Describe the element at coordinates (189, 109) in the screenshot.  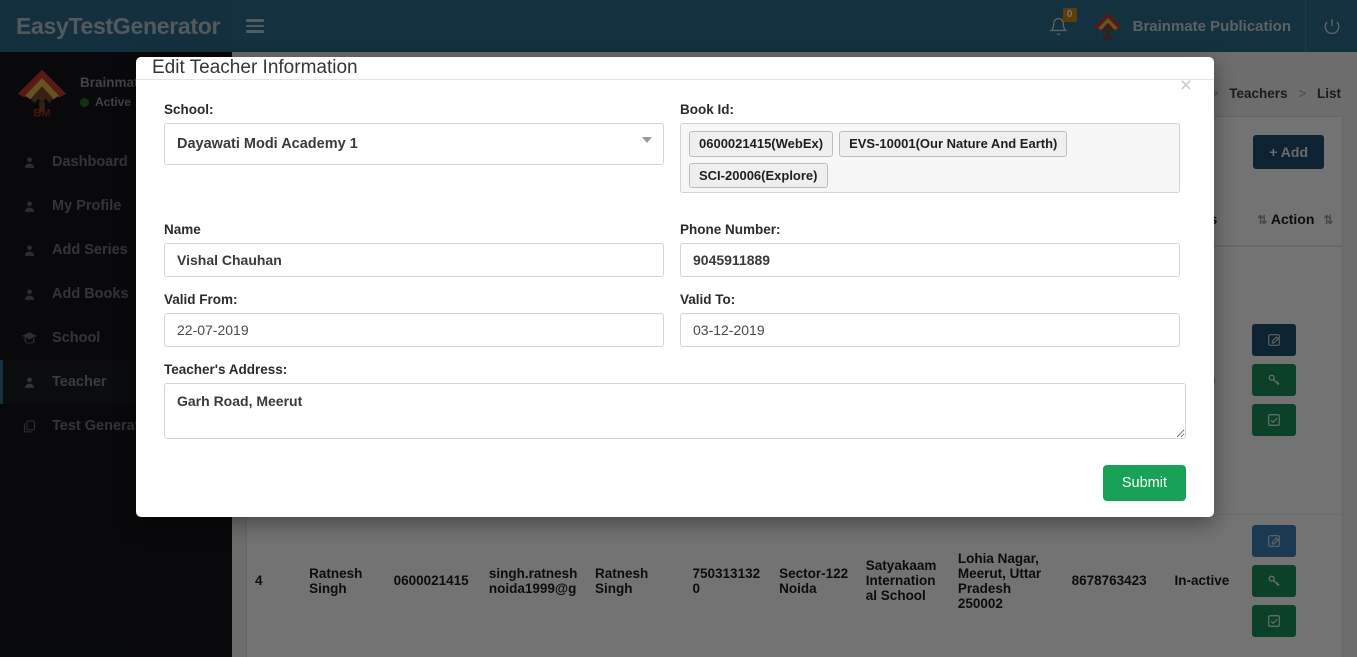
I see `school-label: School:` at that location.